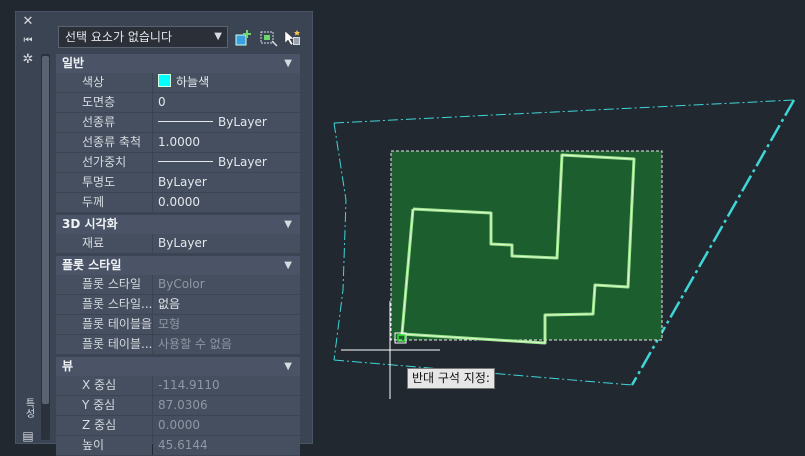 The image size is (805, 456). What do you see at coordinates (292, 38) in the screenshot?
I see `quick-select-icon` at bounding box center [292, 38].